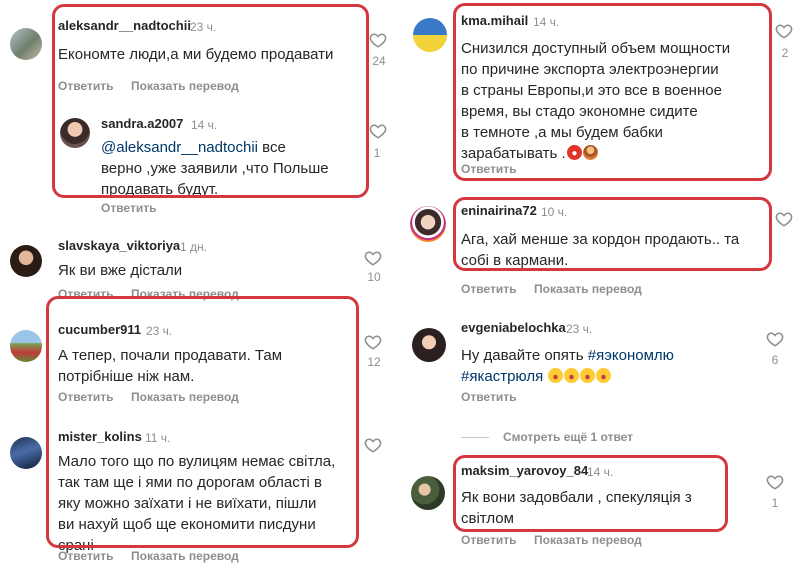 Image resolution: width=800 pixels, height=569 pixels. Describe the element at coordinates (120, 270) in the screenshot. I see `comment-text: Як ви вже дістали` at that location.